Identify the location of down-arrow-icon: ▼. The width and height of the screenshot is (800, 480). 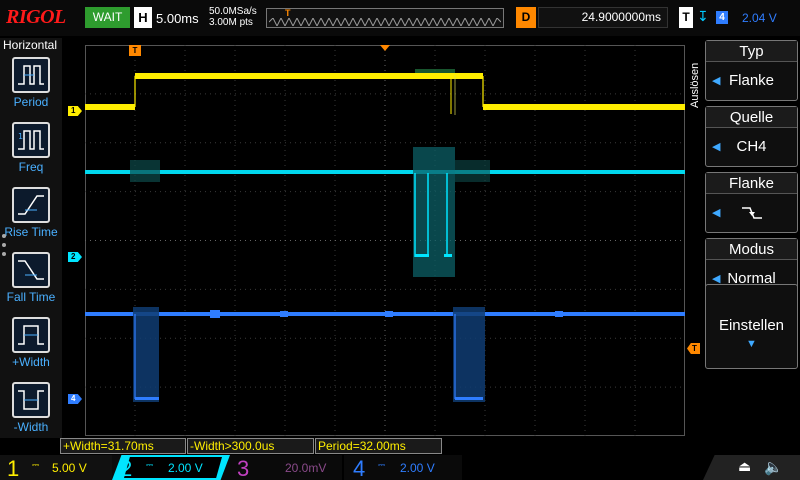
(751, 344).